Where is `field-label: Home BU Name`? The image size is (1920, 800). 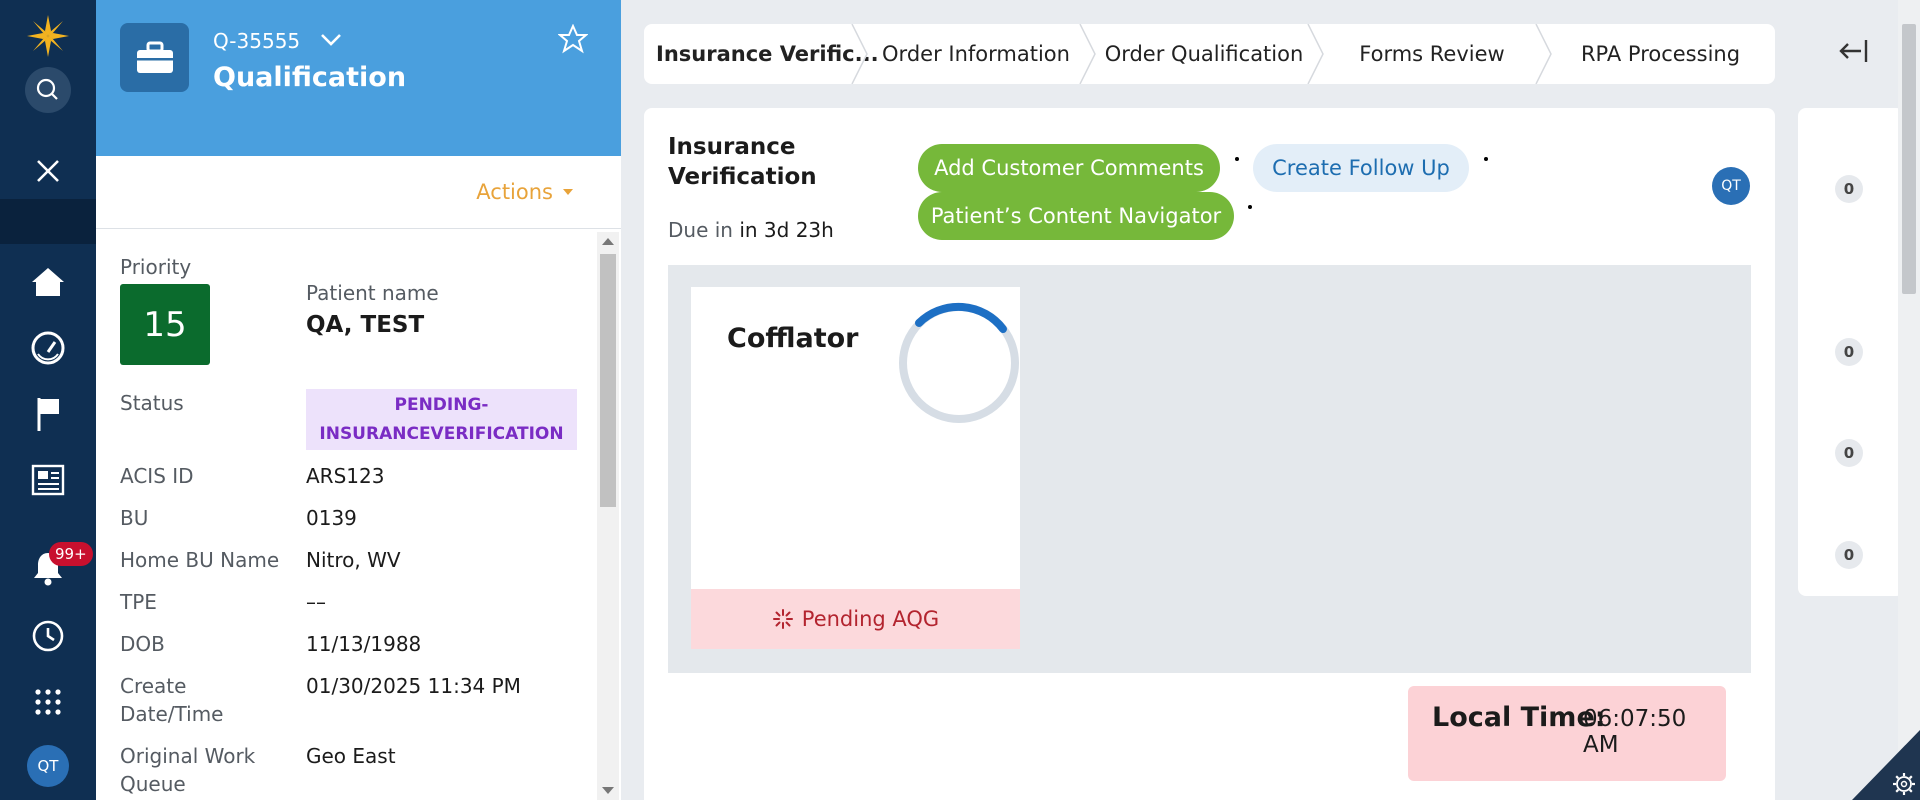
field-label: Home BU Name is located at coordinates (200, 560).